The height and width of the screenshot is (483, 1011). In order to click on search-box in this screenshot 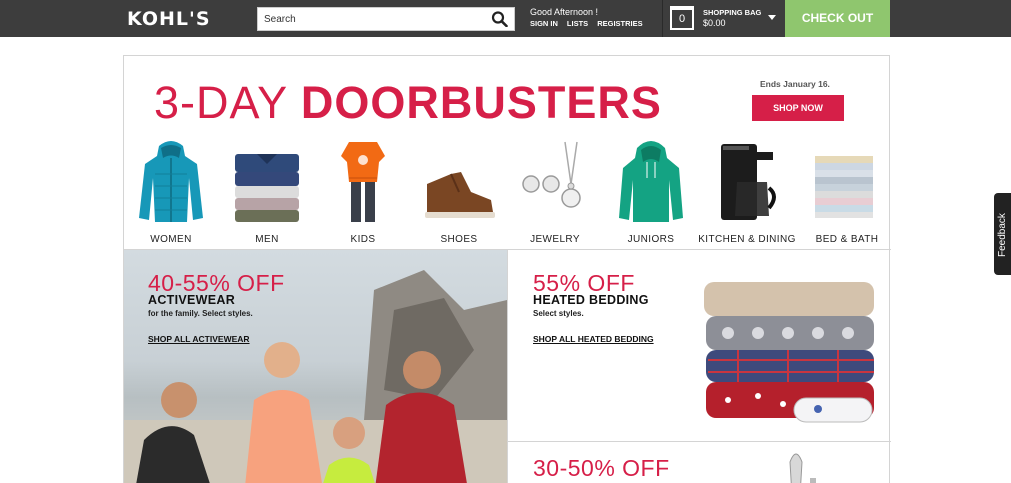, I will do `click(386, 19)`.